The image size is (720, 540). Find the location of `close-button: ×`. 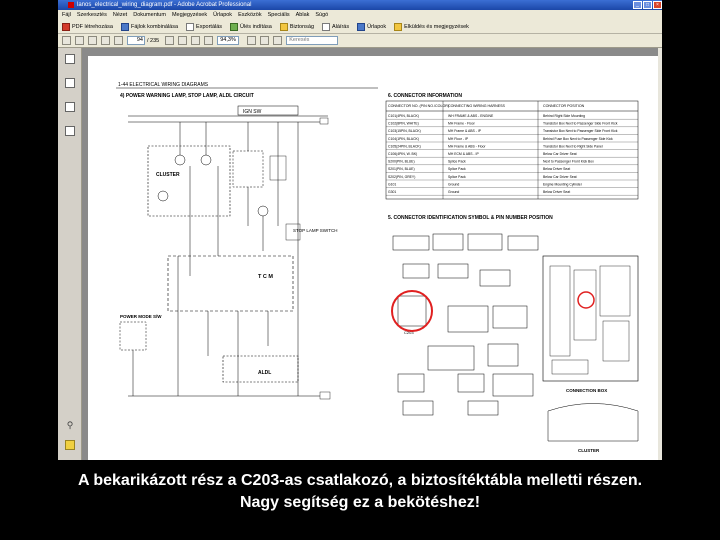

close-button: × is located at coordinates (657, 5).